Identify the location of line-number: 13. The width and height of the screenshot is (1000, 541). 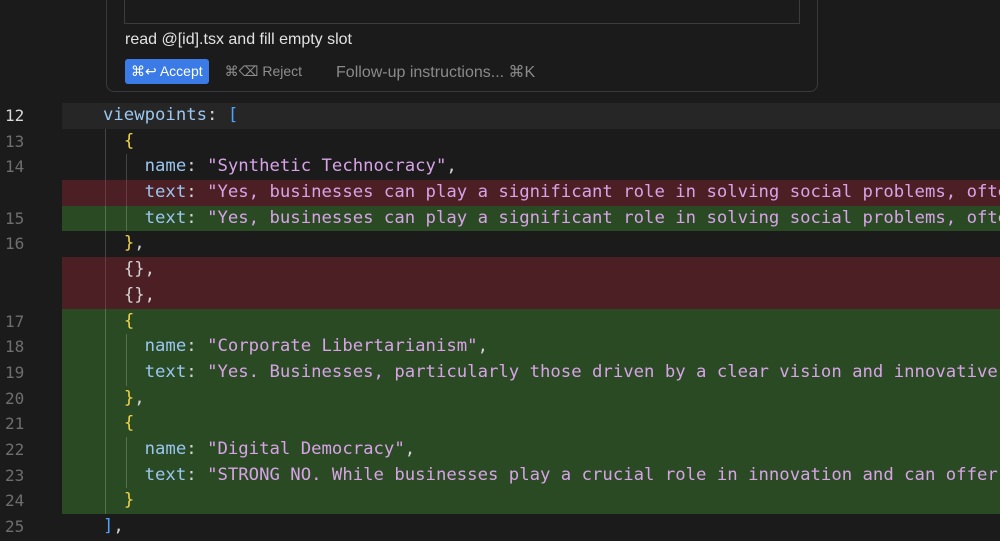
(15, 141).